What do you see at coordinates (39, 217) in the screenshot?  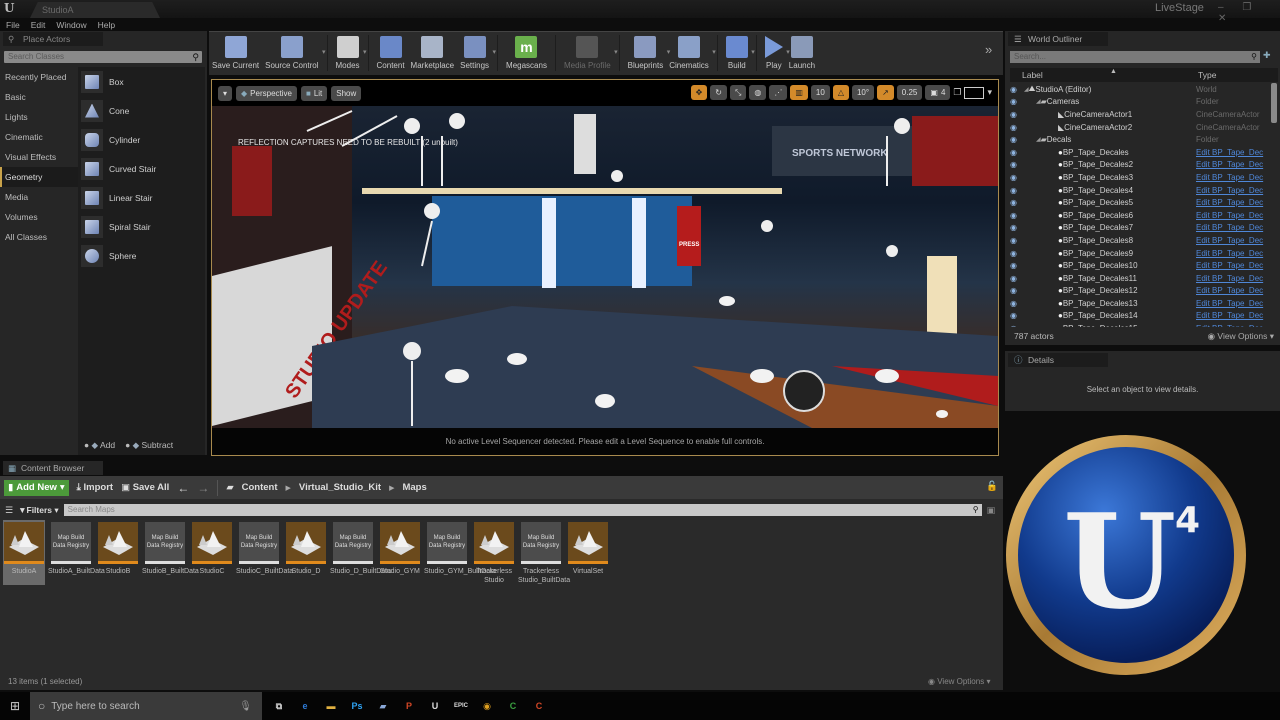 I see `category-item: Volumes` at bounding box center [39, 217].